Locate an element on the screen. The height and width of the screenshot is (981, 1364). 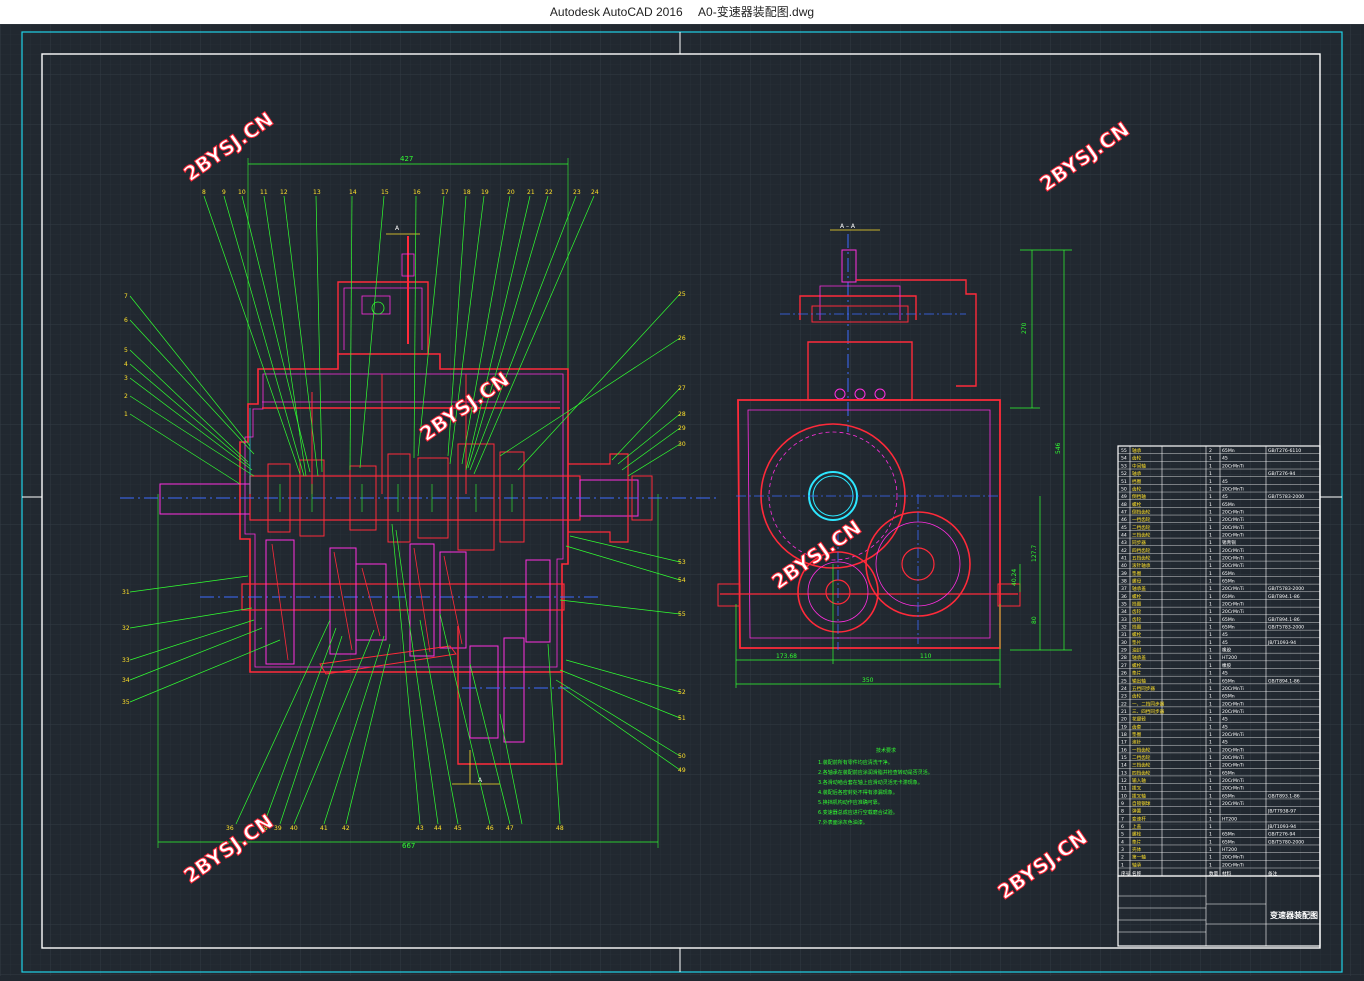
bom-cell-name: 三挡齿轮 is located at coordinates (1141, 534).